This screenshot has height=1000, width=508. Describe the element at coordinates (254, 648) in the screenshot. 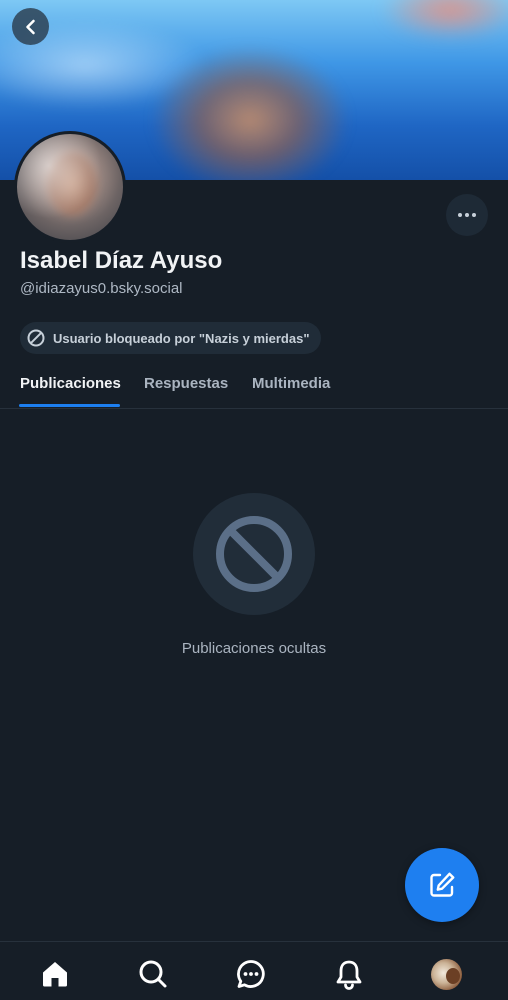

I see `empty-state-text: Publicaciones ocultas` at that location.